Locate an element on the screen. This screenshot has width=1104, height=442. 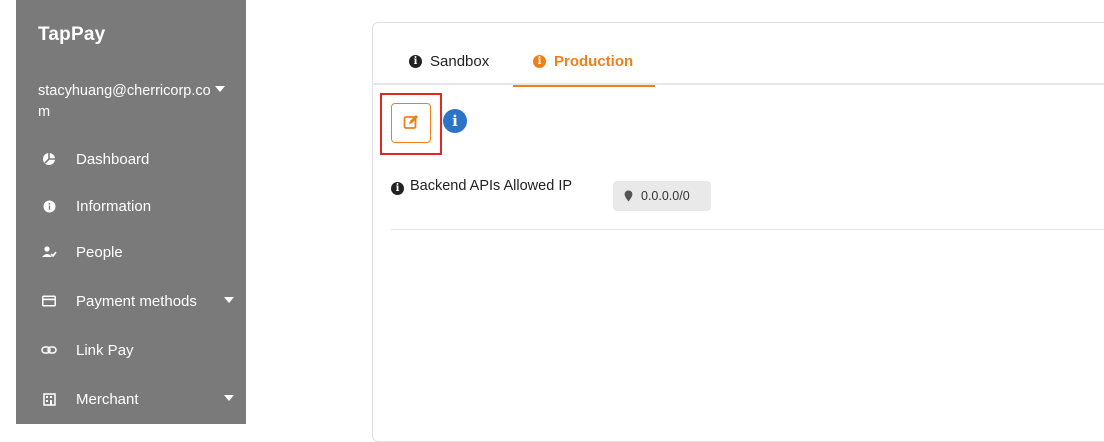
tab-label: Sandbox is located at coordinates (460, 61).